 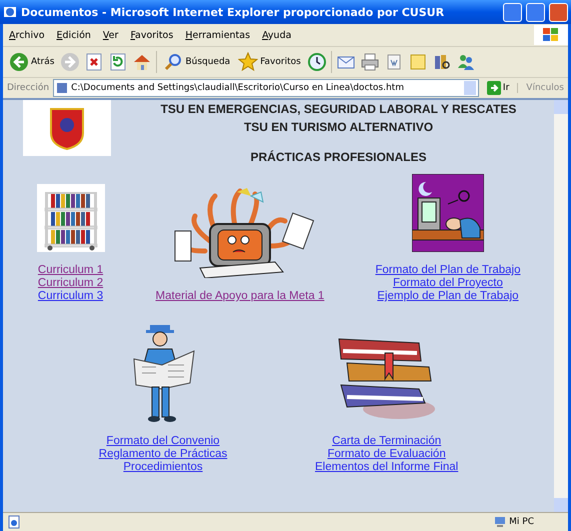 What do you see at coordinates (163, 467) in the screenshot?
I see `document-link: Procedimientos` at bounding box center [163, 467].